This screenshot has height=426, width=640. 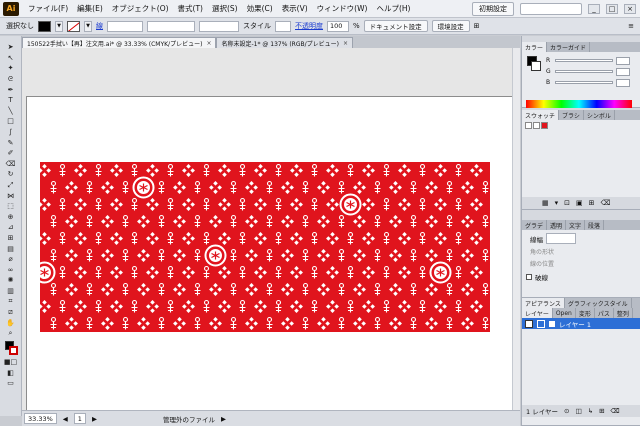 What do you see at coordinates (11, 121) in the screenshot?
I see `rectangle-tool-icon: □` at bounding box center [11, 121].